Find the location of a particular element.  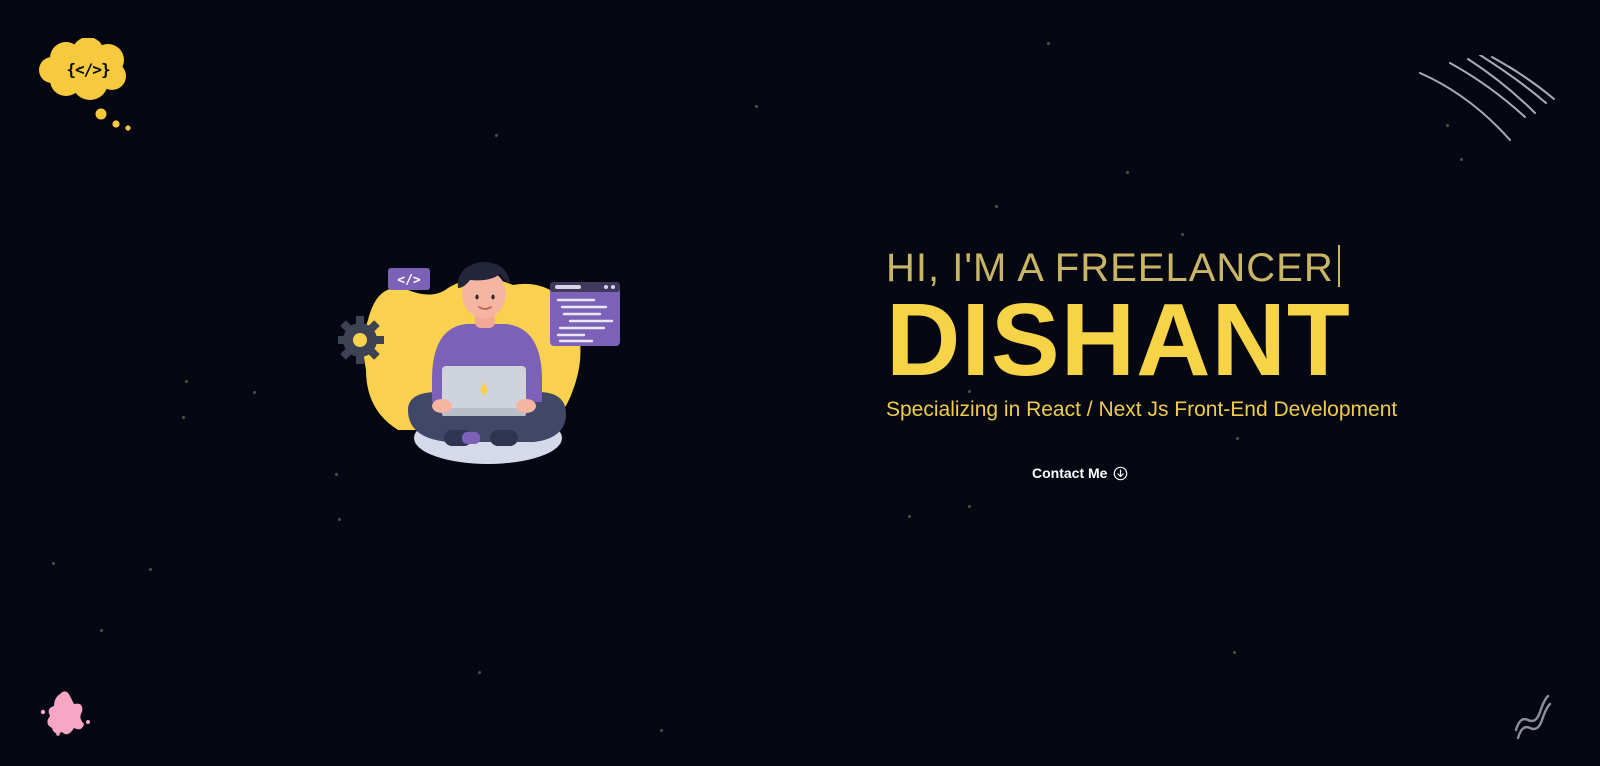

hero-eyebrow: HI, I'M A FREELANCER is located at coordinates (1113, 268).